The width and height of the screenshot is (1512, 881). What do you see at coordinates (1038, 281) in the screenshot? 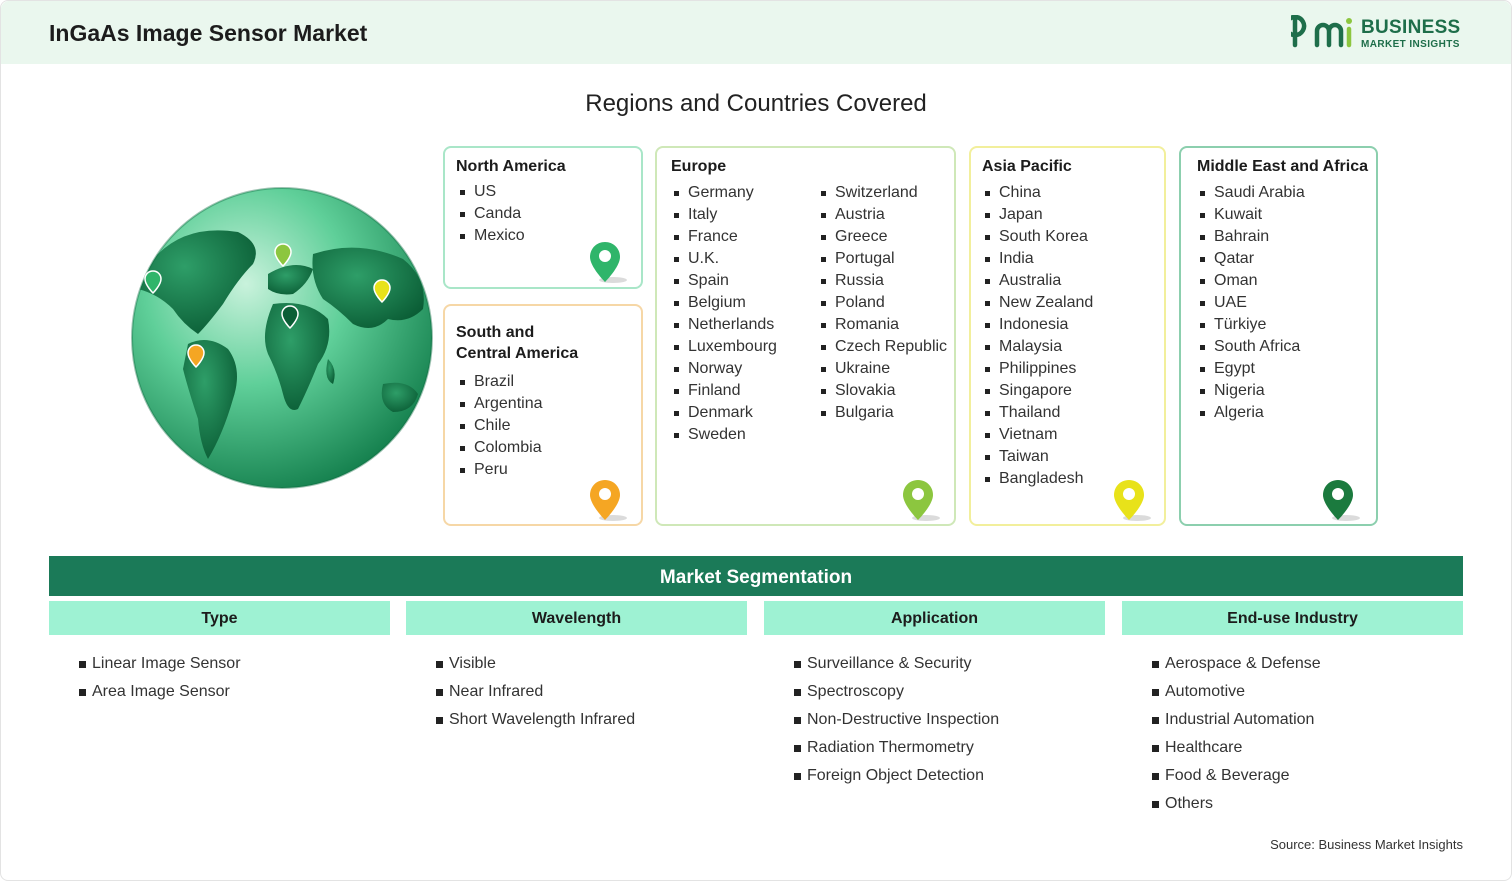
I see `list-item: Australia` at bounding box center [1038, 281].